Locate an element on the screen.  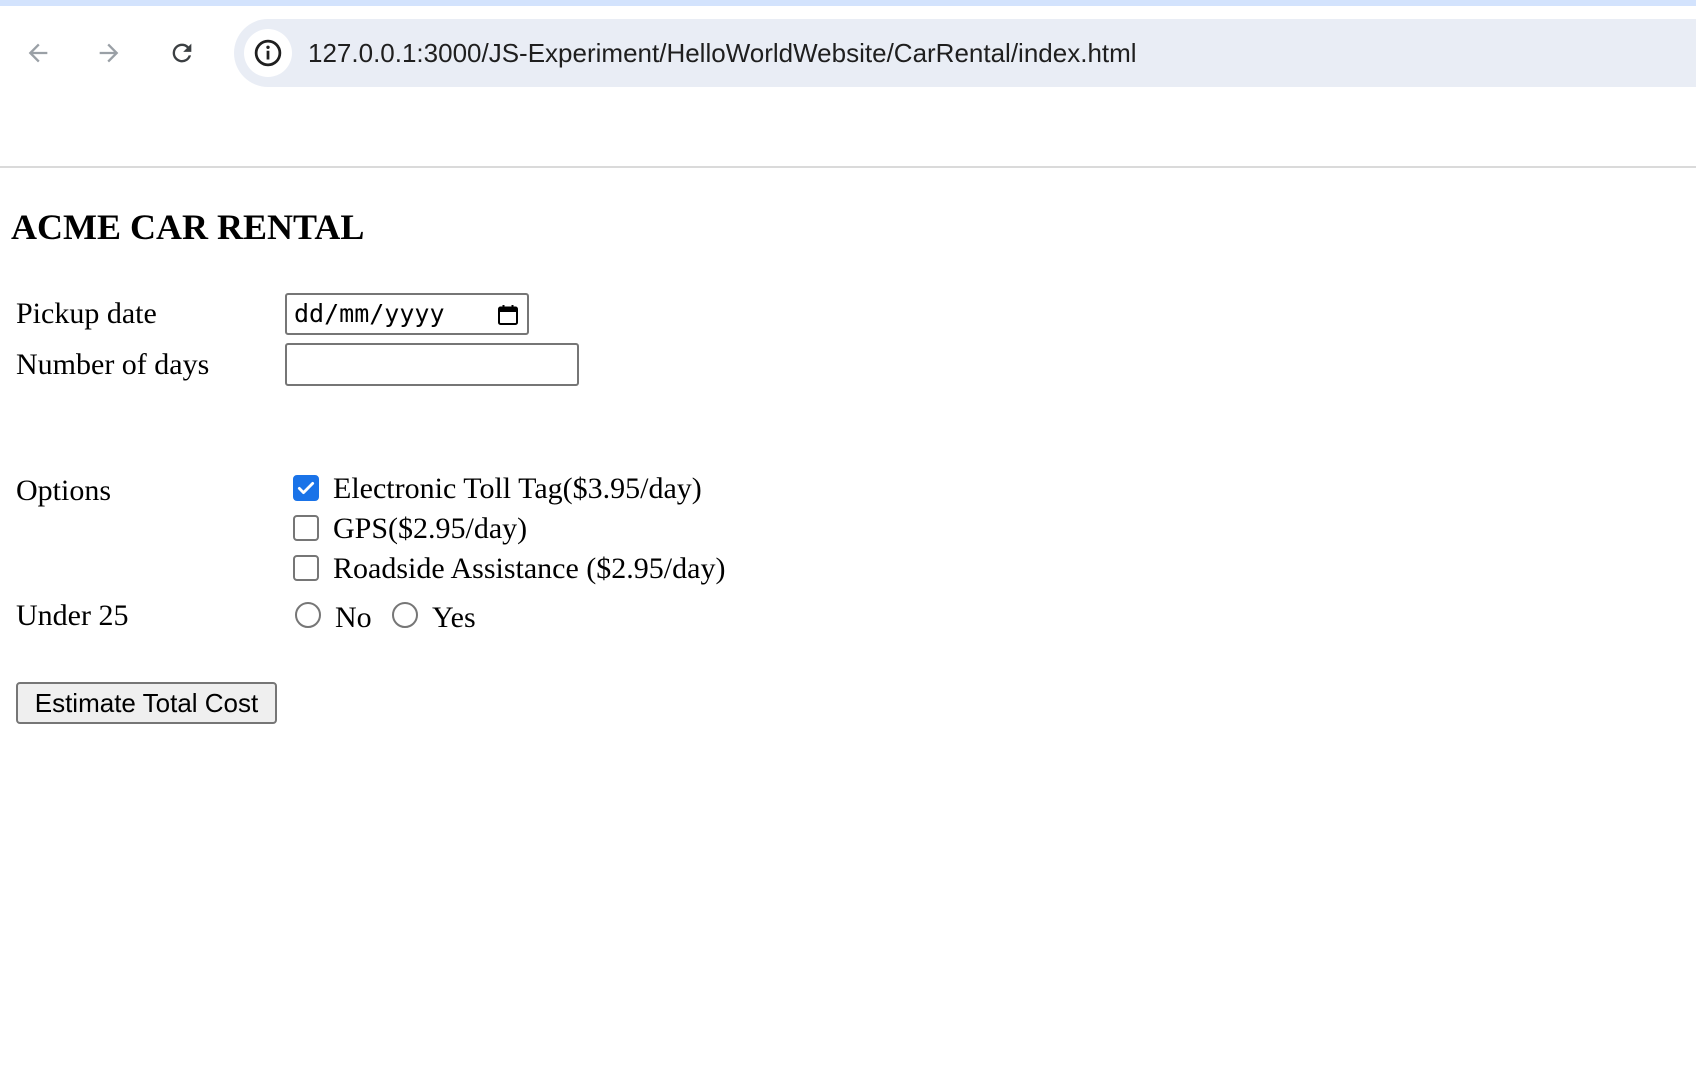
arrow-right-icon is located at coordinates (109, 53).